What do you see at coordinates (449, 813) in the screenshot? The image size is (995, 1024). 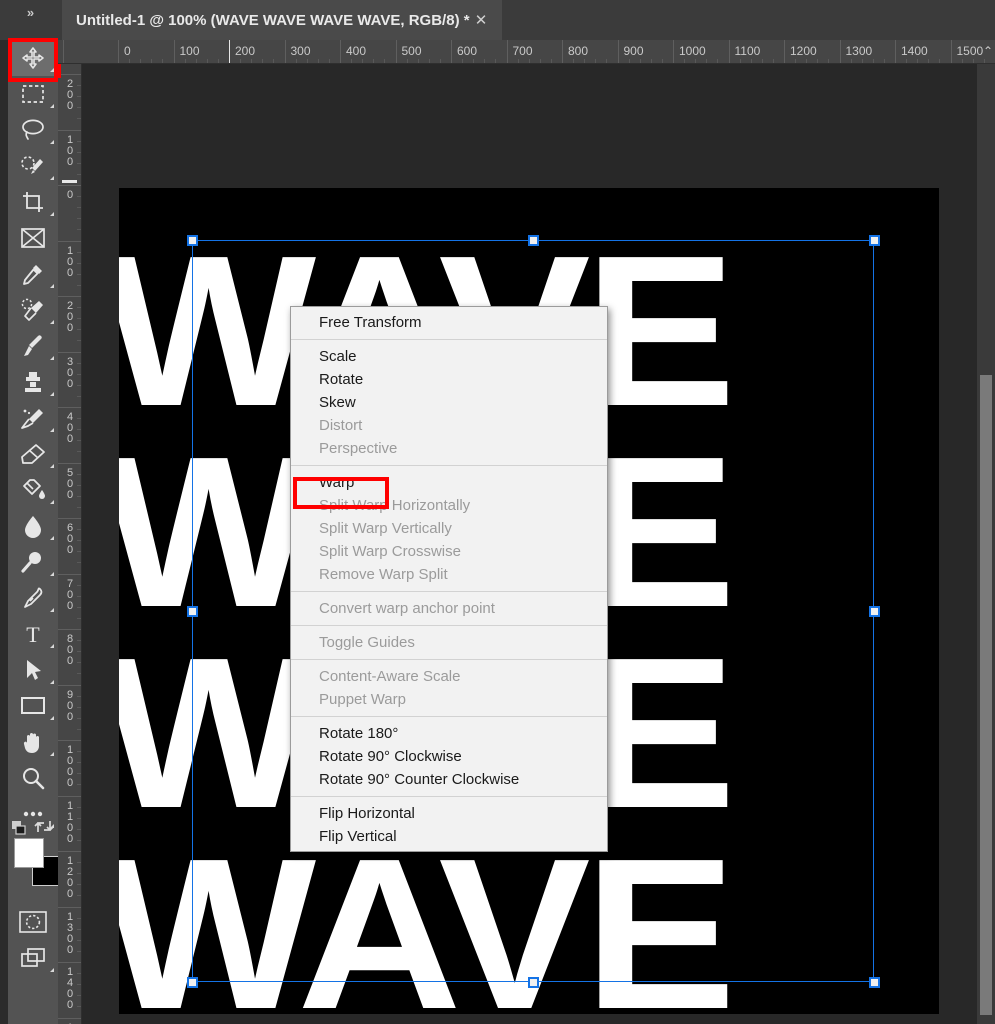 I see `menu-item-flip-horizontal: Flip Horizontal` at bounding box center [449, 813].